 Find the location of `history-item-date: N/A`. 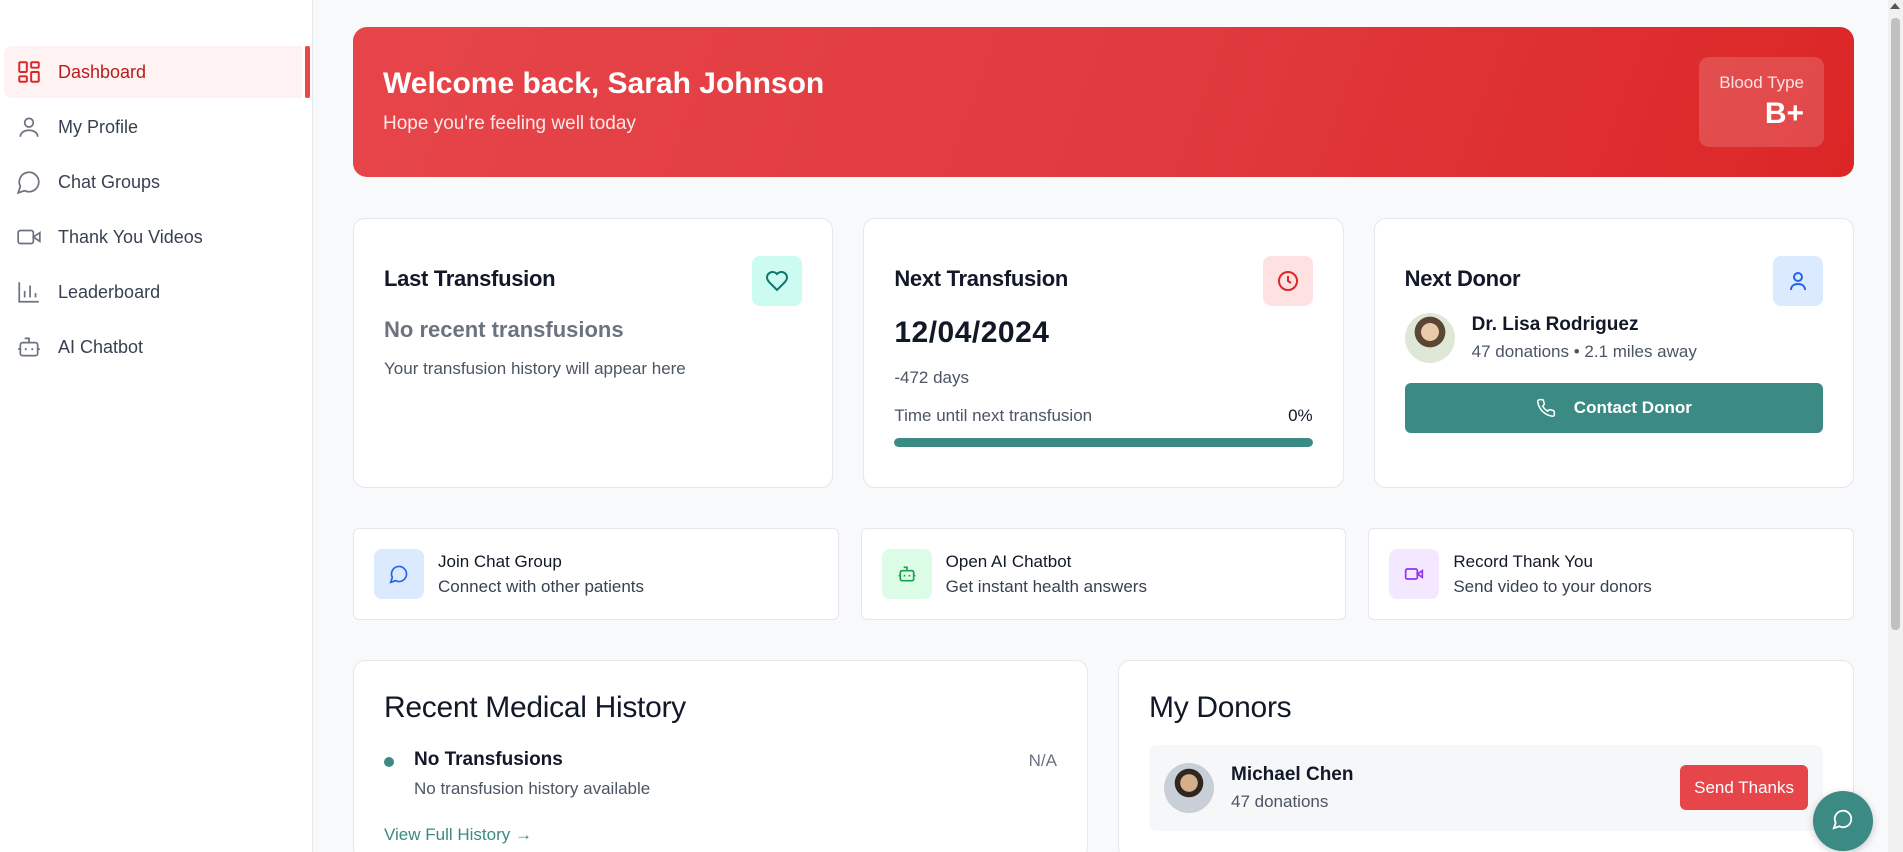

history-item-date: N/A is located at coordinates (1042, 760).